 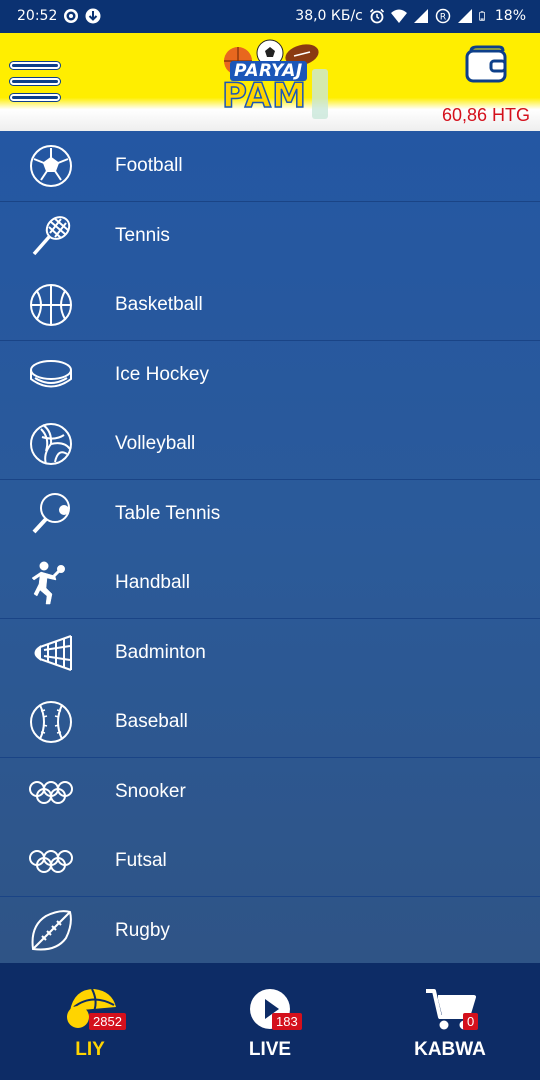 I want to click on sport-label: Table Tennis, so click(x=168, y=513).